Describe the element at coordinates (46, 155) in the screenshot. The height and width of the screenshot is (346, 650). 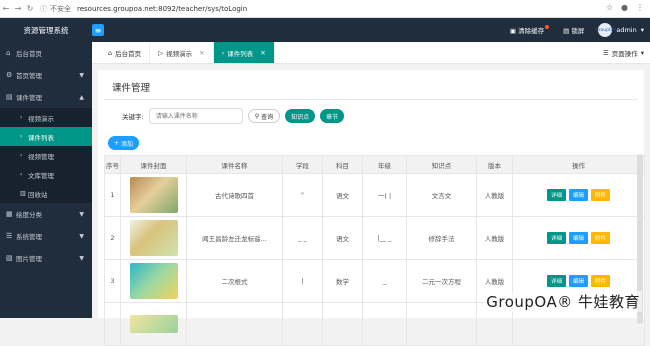
I see `sidebar-subitem-video-manage: › 视频管理` at that location.